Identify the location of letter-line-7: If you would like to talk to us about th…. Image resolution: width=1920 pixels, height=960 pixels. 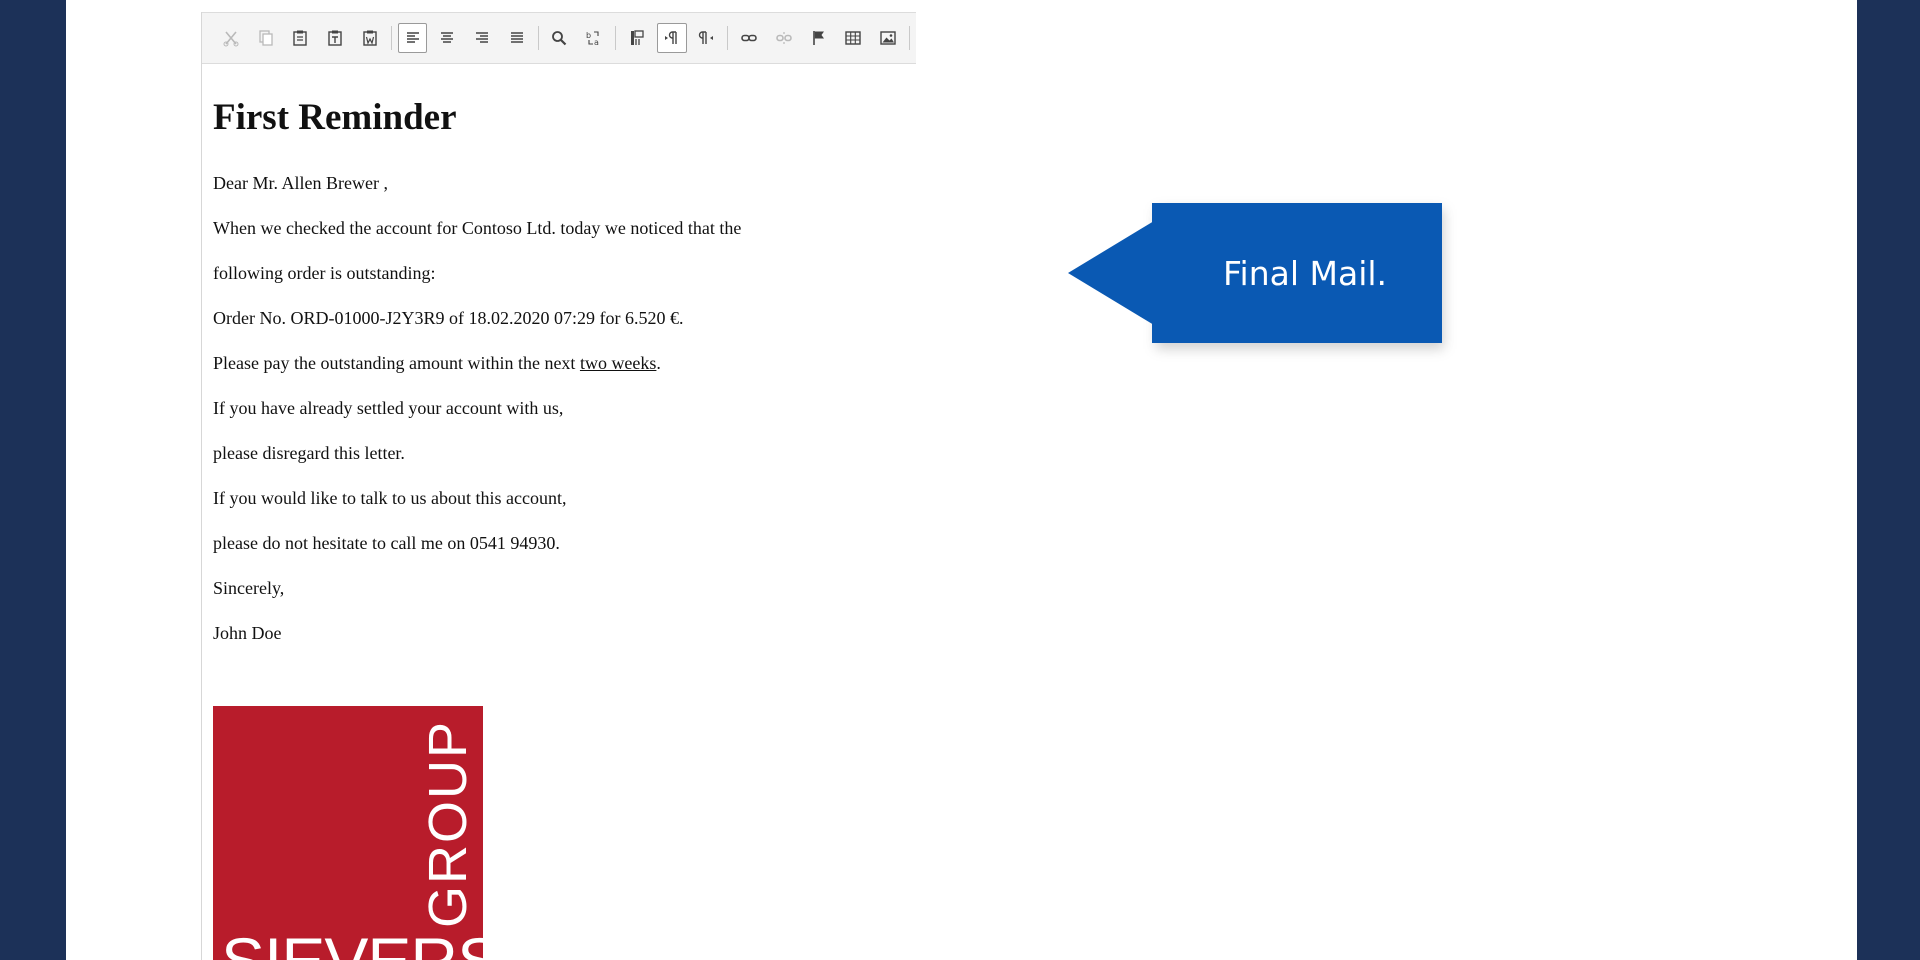
(390, 498).